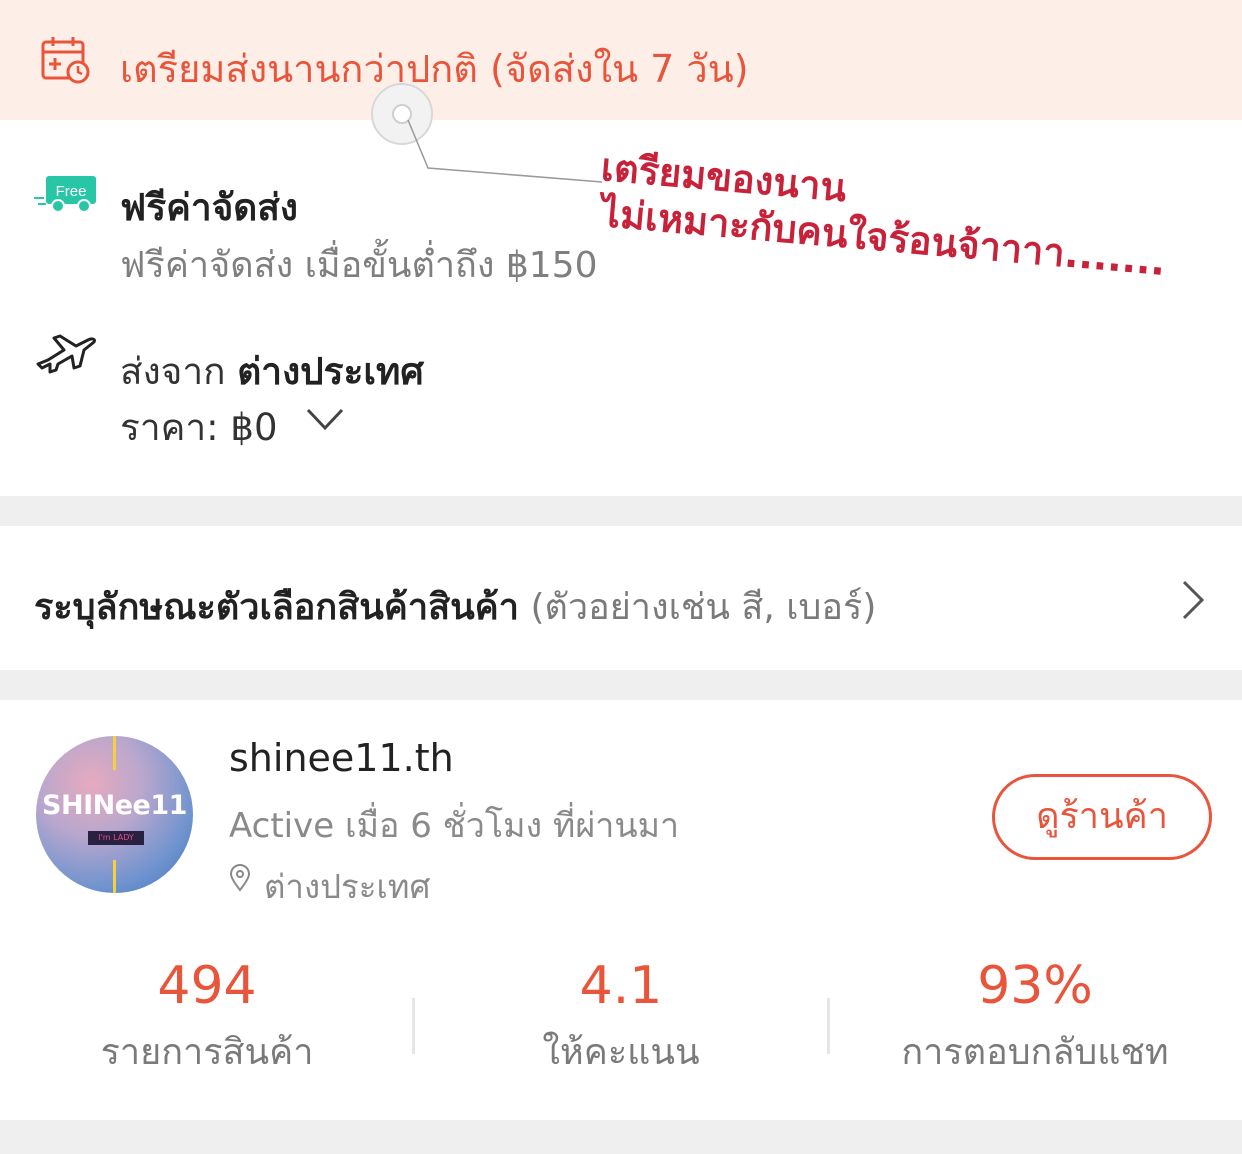  What do you see at coordinates (240, 878) in the screenshot?
I see `location-pin-icon` at bounding box center [240, 878].